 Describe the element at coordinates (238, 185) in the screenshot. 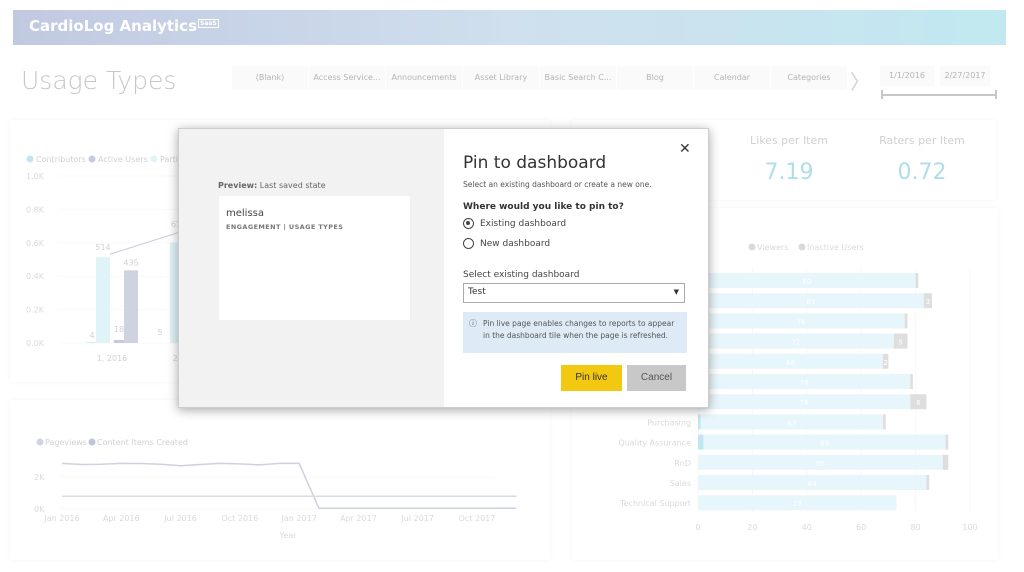

I see `preview-label: Preview:` at that location.